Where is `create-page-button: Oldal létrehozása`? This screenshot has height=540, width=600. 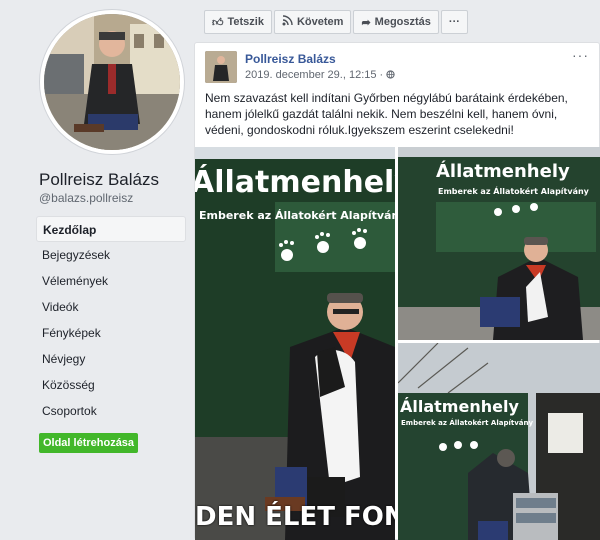 create-page-button: Oldal létrehozása is located at coordinates (88, 443).